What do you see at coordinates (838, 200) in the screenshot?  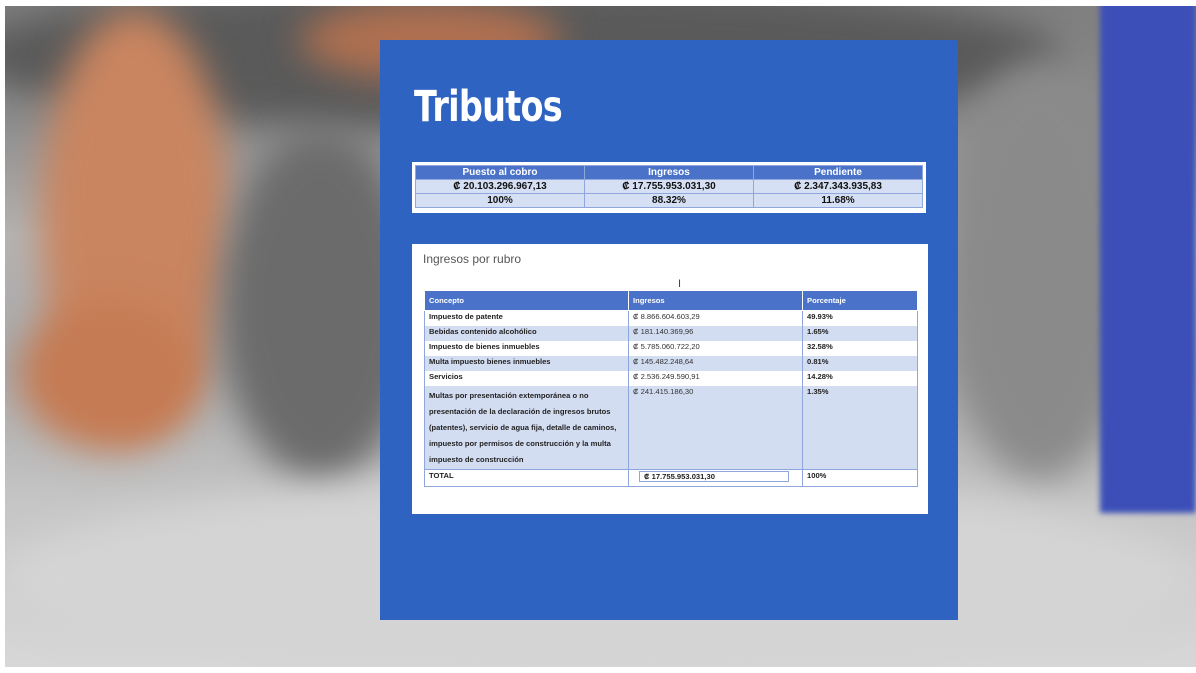 I see `percent-pendiente: 11.68%` at bounding box center [838, 200].